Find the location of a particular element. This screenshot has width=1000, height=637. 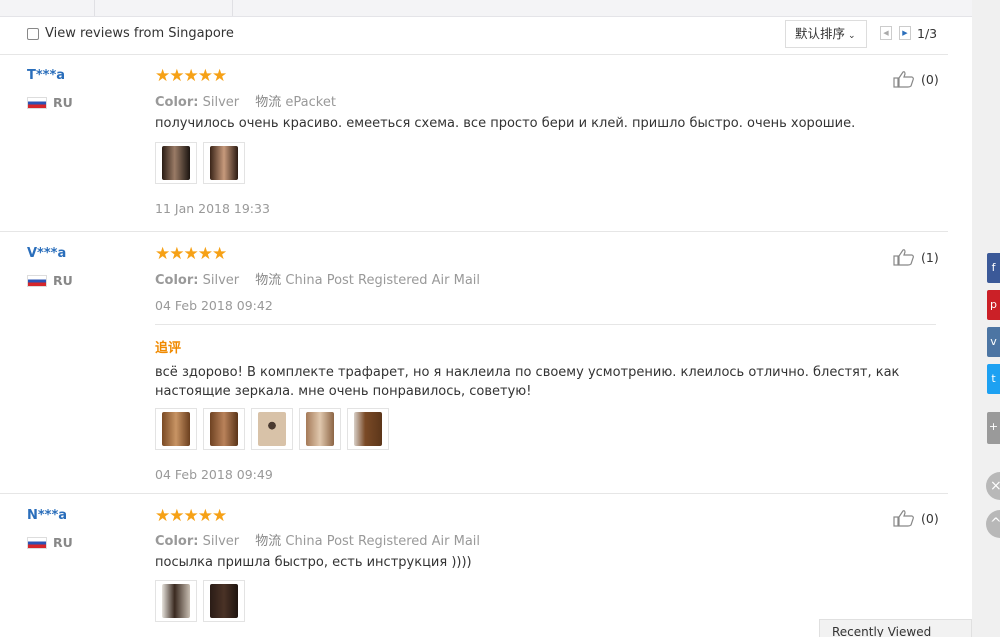

followup-divider is located at coordinates (545, 324).